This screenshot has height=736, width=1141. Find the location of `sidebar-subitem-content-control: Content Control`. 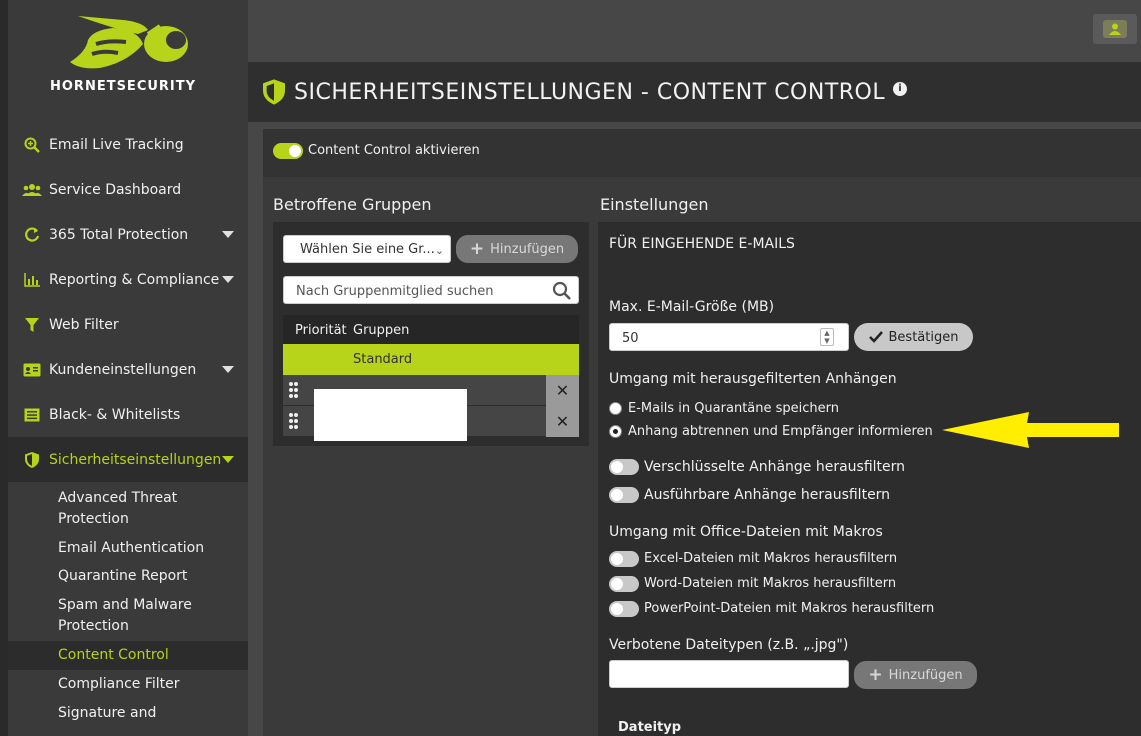

sidebar-subitem-content-control: Content Control is located at coordinates (128, 655).